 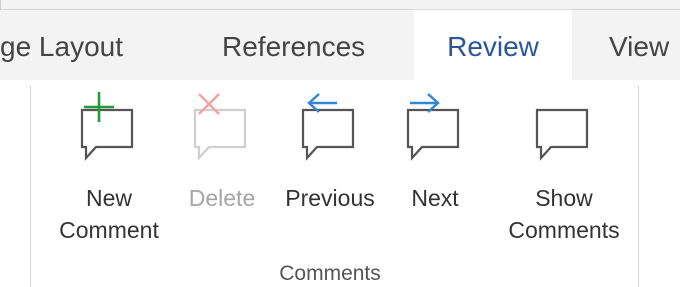 What do you see at coordinates (109, 129) in the screenshot?
I see `new-comment-icon` at bounding box center [109, 129].